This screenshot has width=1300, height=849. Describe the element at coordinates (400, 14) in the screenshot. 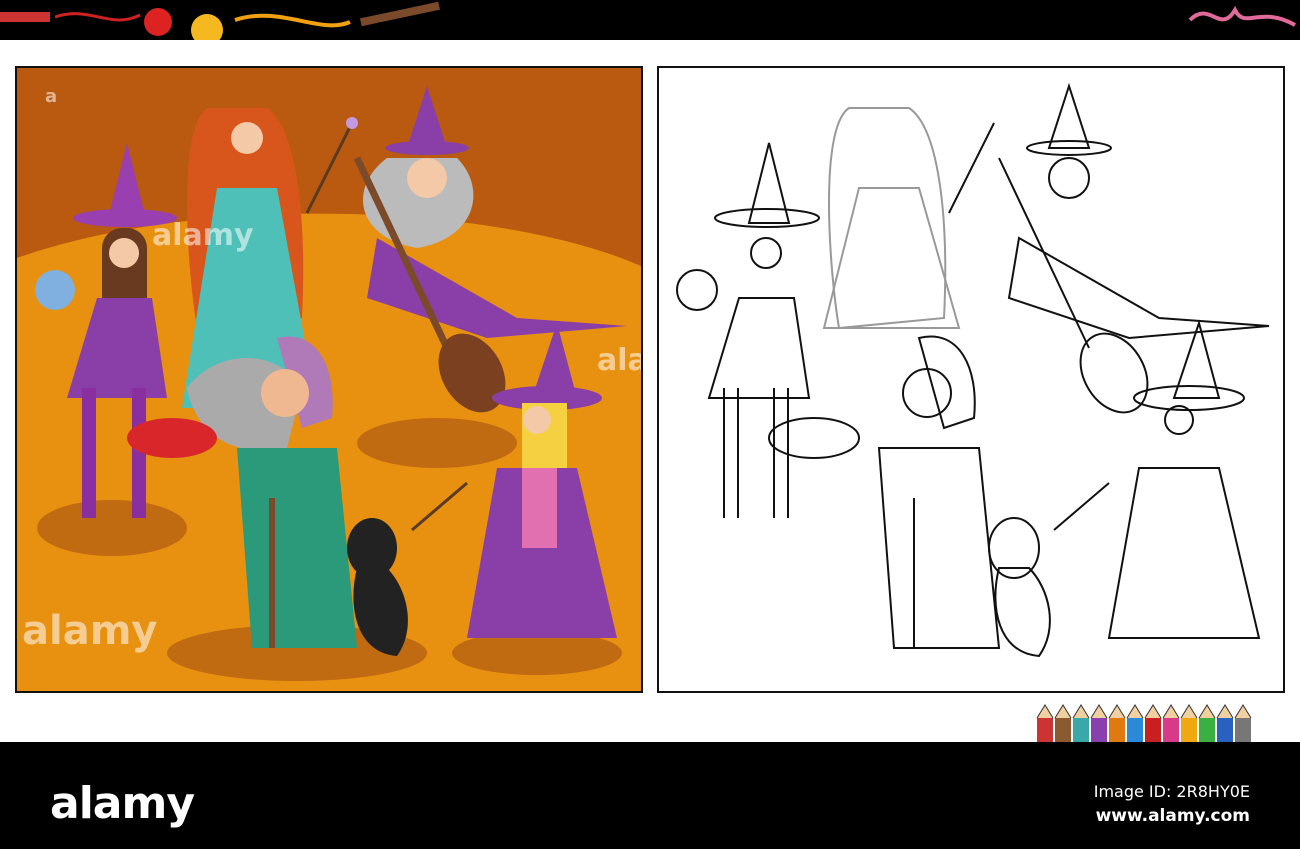

I see `brush-icon` at that location.